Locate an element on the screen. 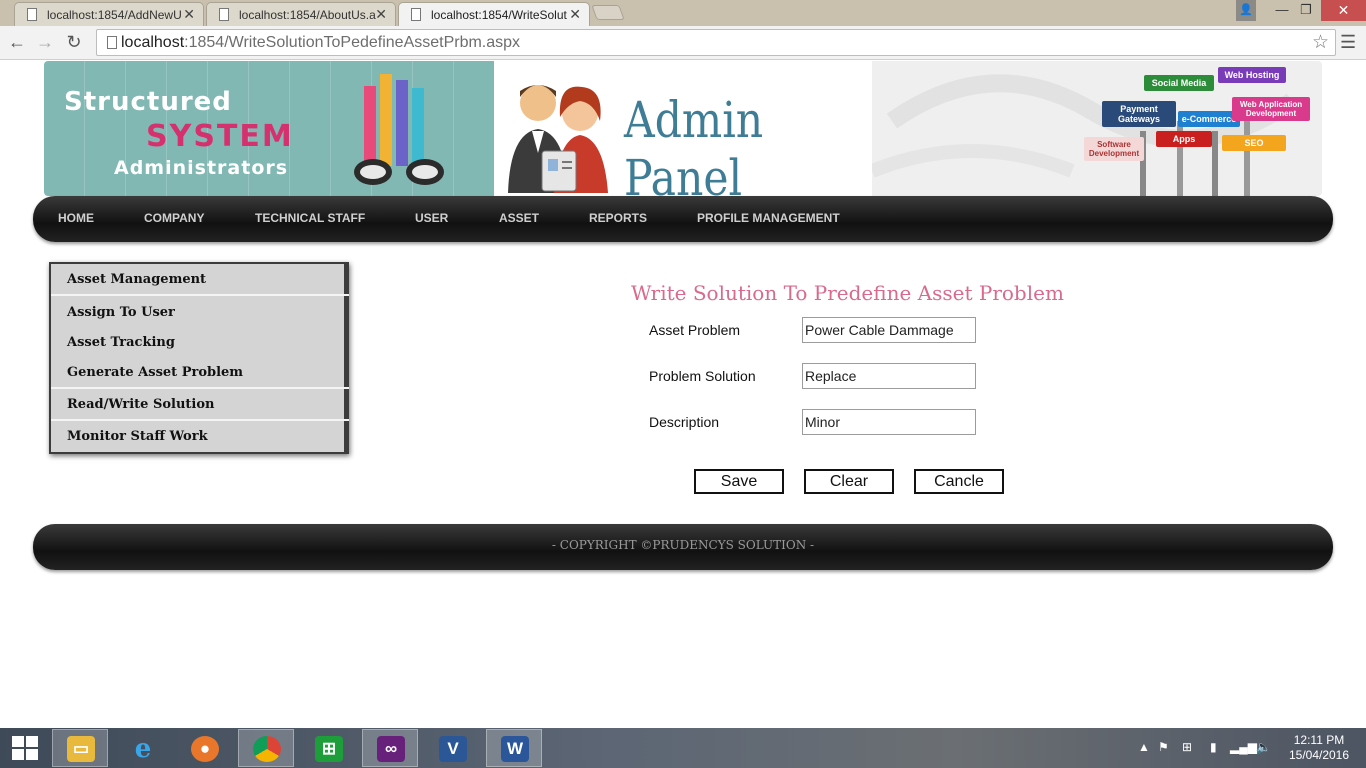  taskbar-clock: 12:11 PM 15/04/2016 is located at coordinates (1319, 748).